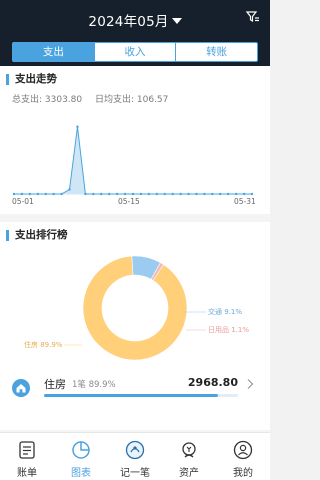 This screenshot has width=320, height=480. What do you see at coordinates (245, 201) in the screenshot?
I see `x-tick-end: 05-31` at bounding box center [245, 201].